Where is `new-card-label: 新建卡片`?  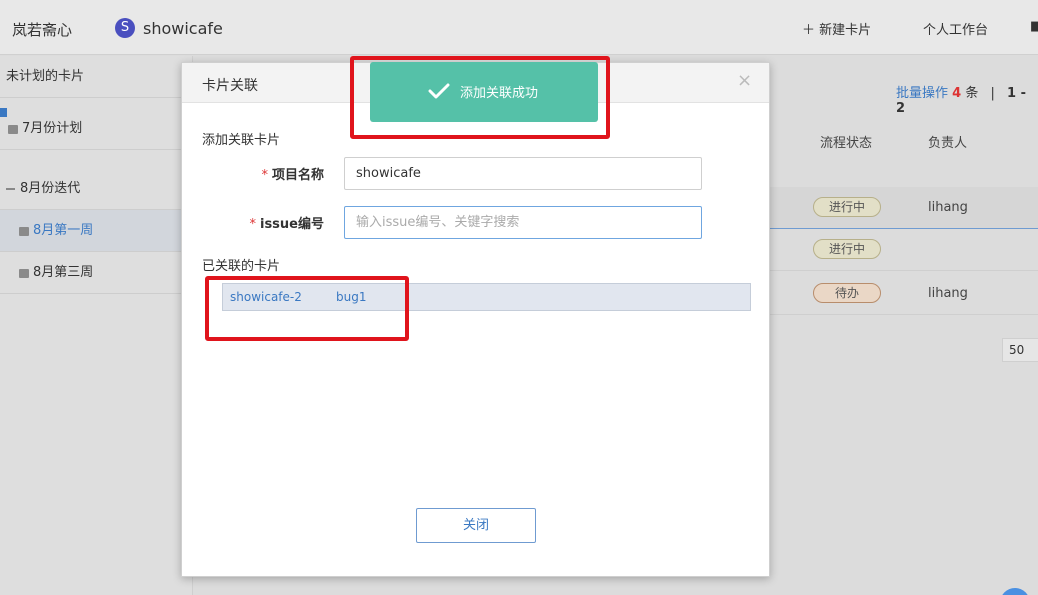
new-card-label: 新建卡片 is located at coordinates (845, 30).